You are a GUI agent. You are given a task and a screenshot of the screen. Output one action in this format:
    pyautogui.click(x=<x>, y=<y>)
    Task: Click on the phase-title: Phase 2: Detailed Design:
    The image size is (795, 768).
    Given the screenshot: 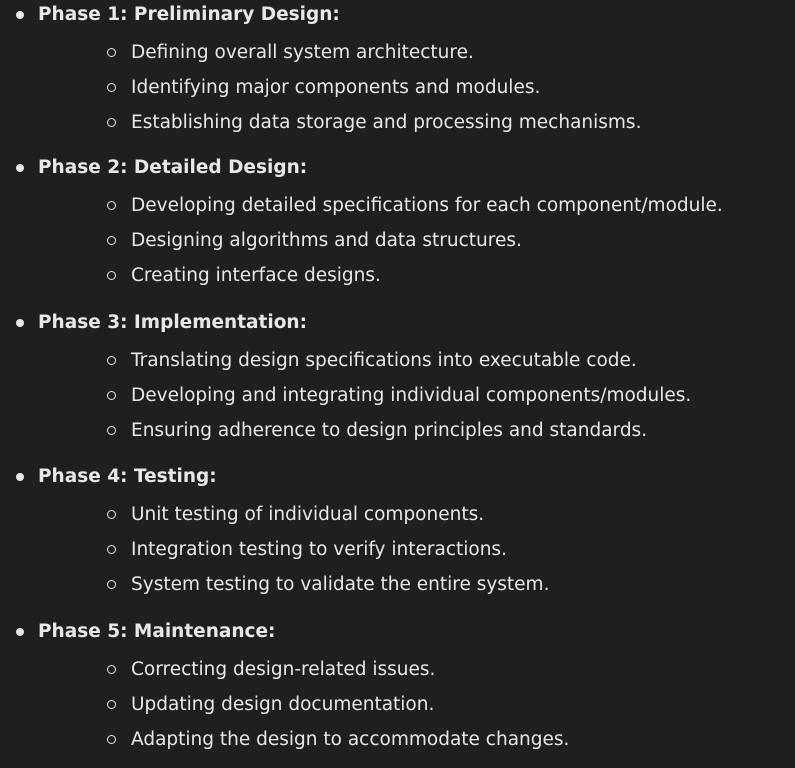 What is the action you would take?
    pyautogui.click(x=397, y=170)
    